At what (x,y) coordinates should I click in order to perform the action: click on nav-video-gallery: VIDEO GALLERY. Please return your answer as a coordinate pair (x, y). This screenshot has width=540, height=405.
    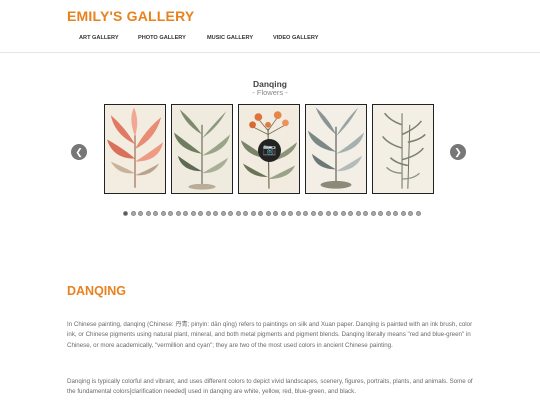
    Looking at the image, I should click on (295, 38).